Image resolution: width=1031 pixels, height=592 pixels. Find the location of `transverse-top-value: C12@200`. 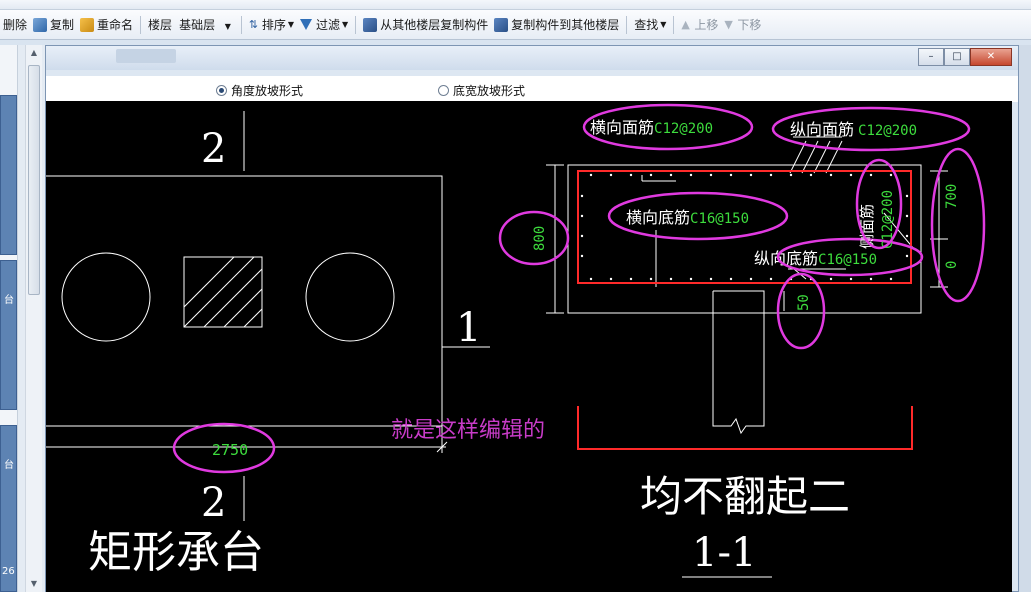

transverse-top-value: C12@200 is located at coordinates (683, 129).